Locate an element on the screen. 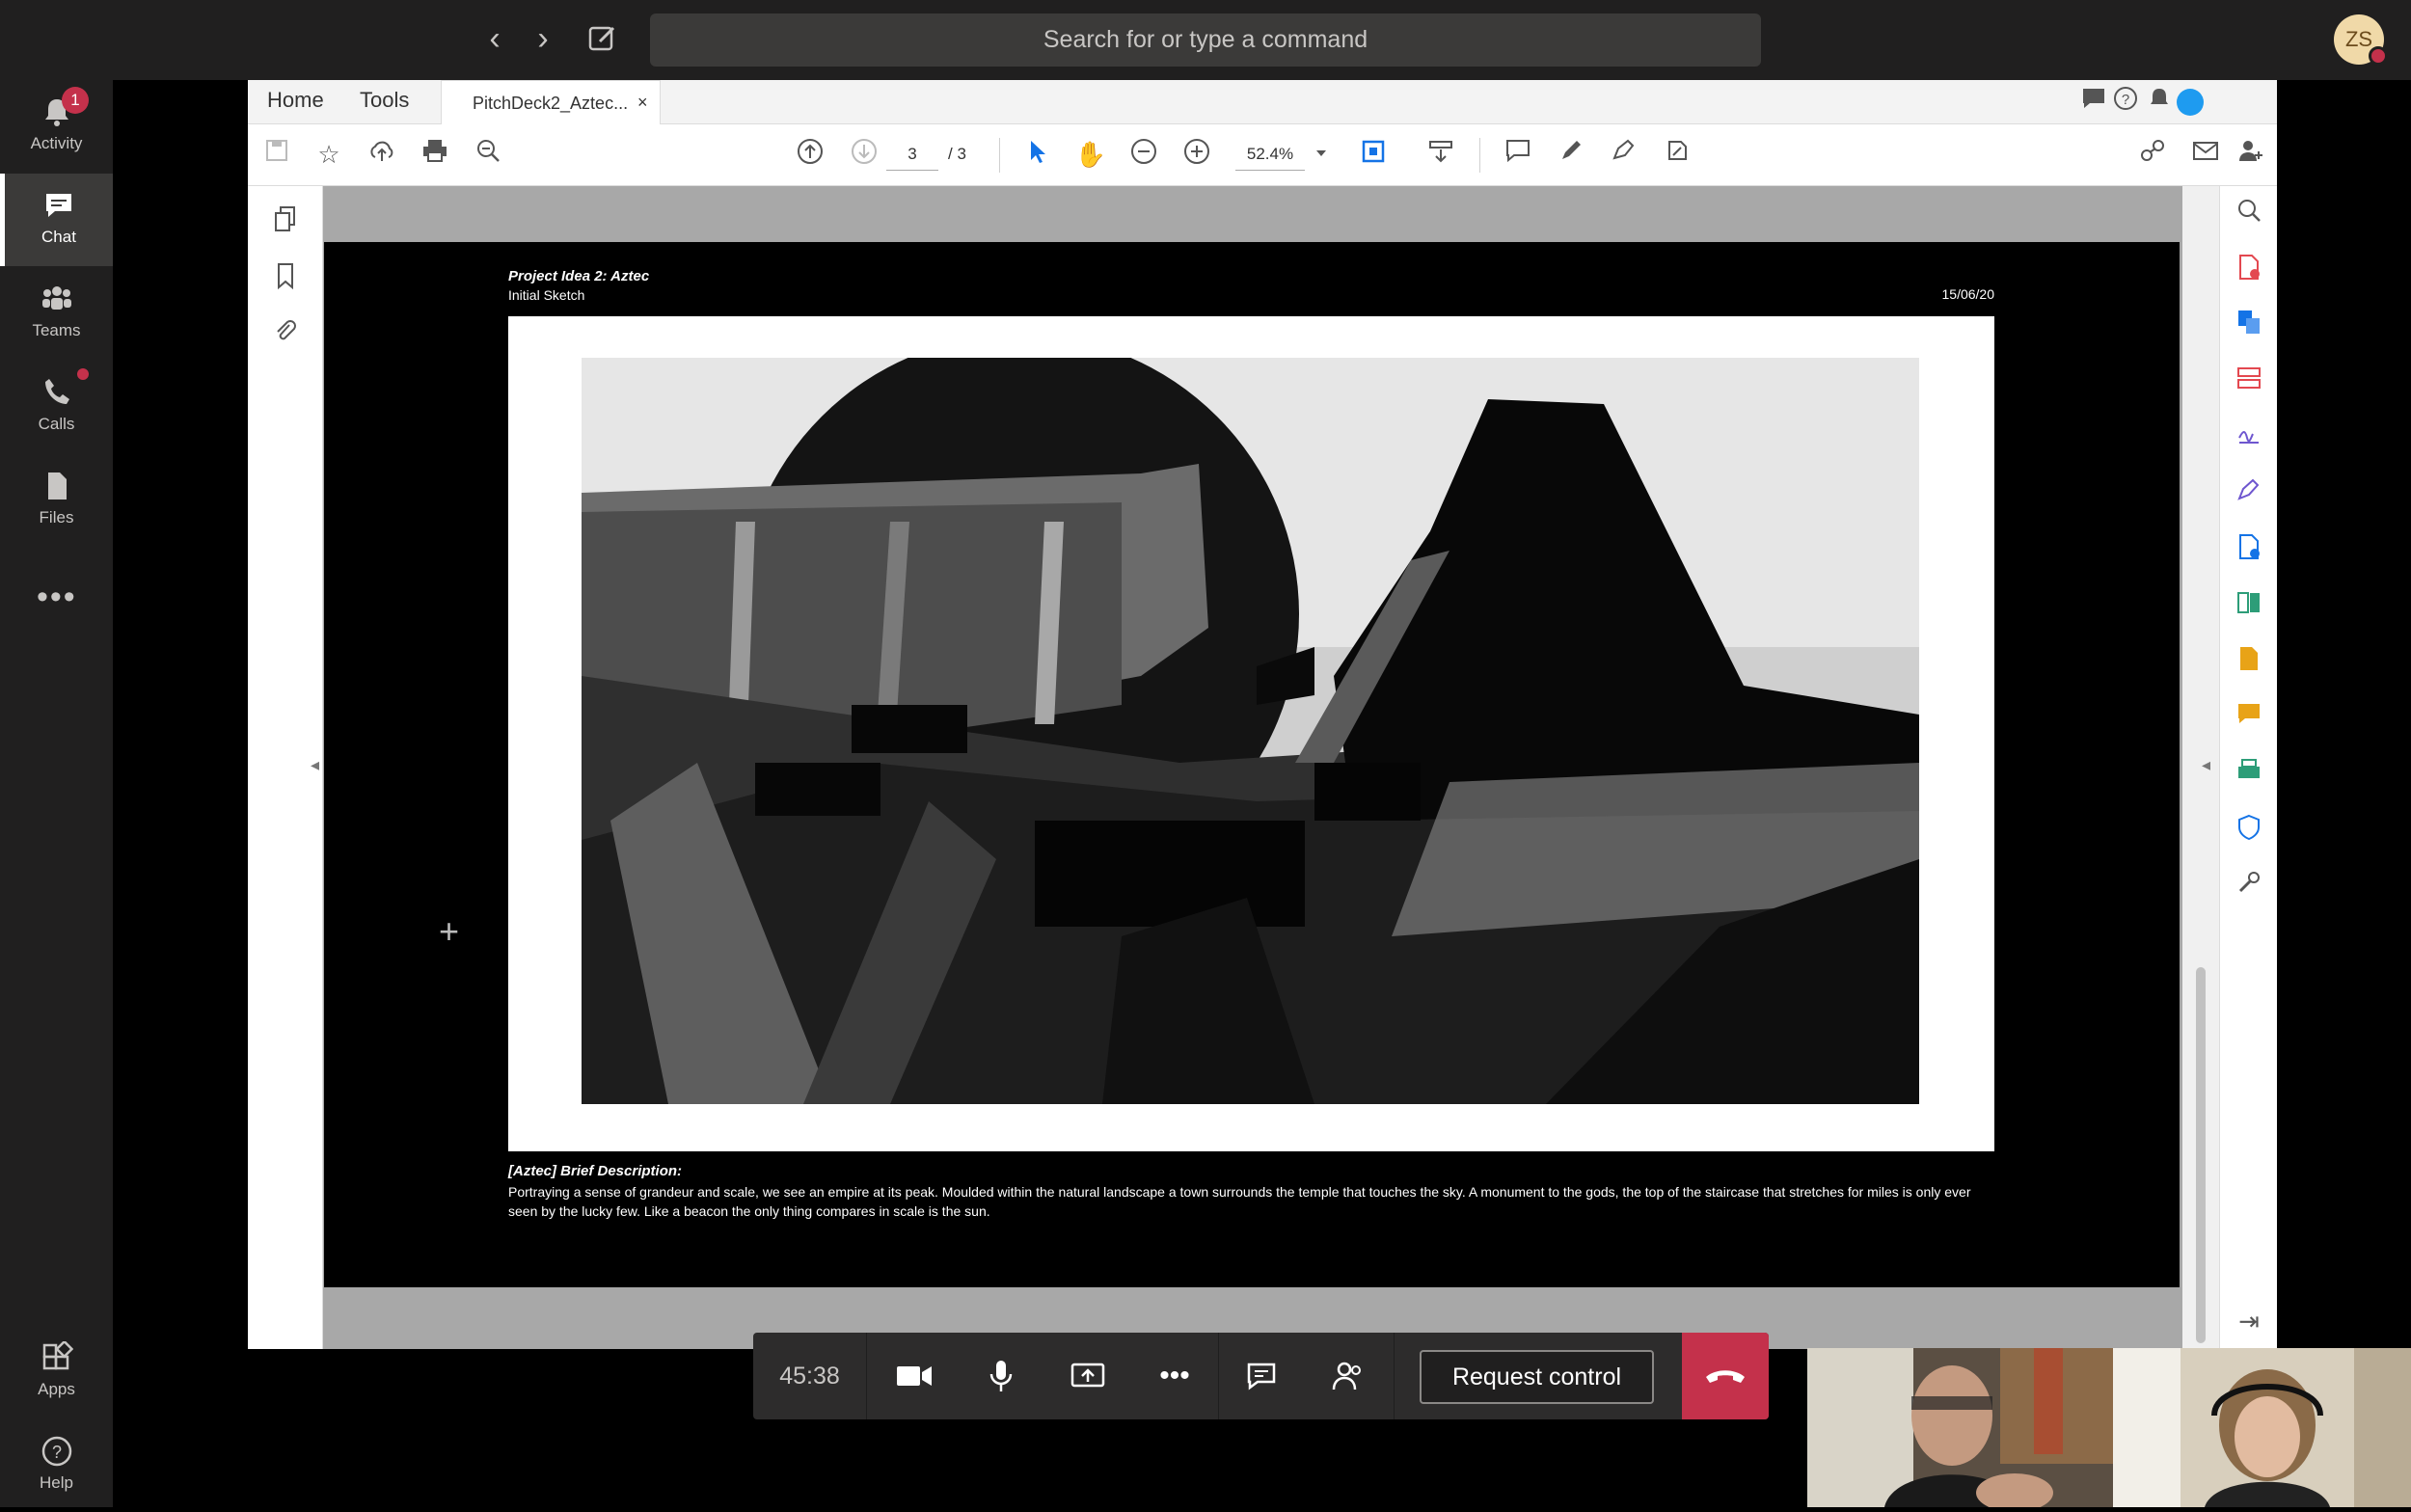  page-subtitle: Initial Sketch is located at coordinates (546, 295).